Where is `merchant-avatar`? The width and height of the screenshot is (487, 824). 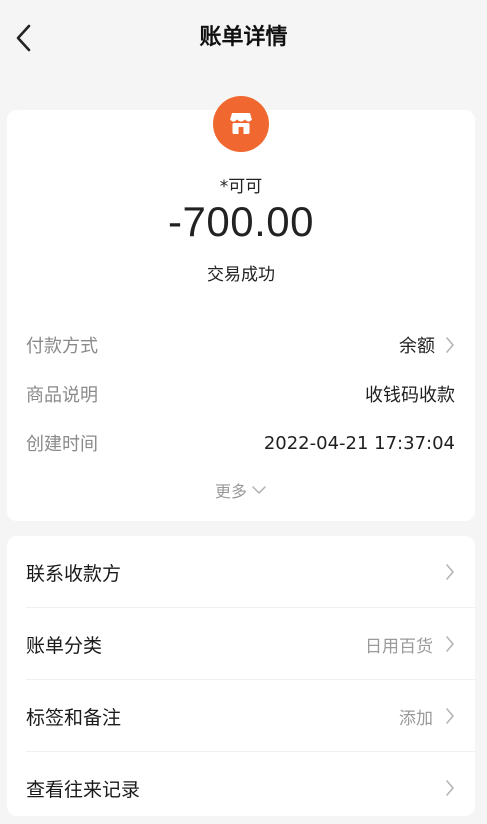
merchant-avatar is located at coordinates (241, 124).